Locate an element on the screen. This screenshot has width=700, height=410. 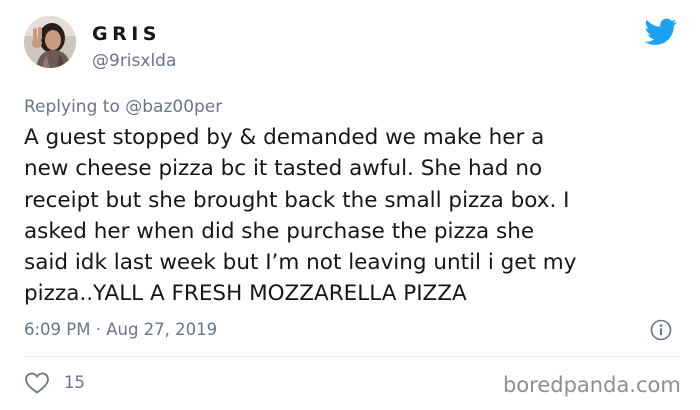
reply-mention-link: @baz00per is located at coordinates (173, 107).